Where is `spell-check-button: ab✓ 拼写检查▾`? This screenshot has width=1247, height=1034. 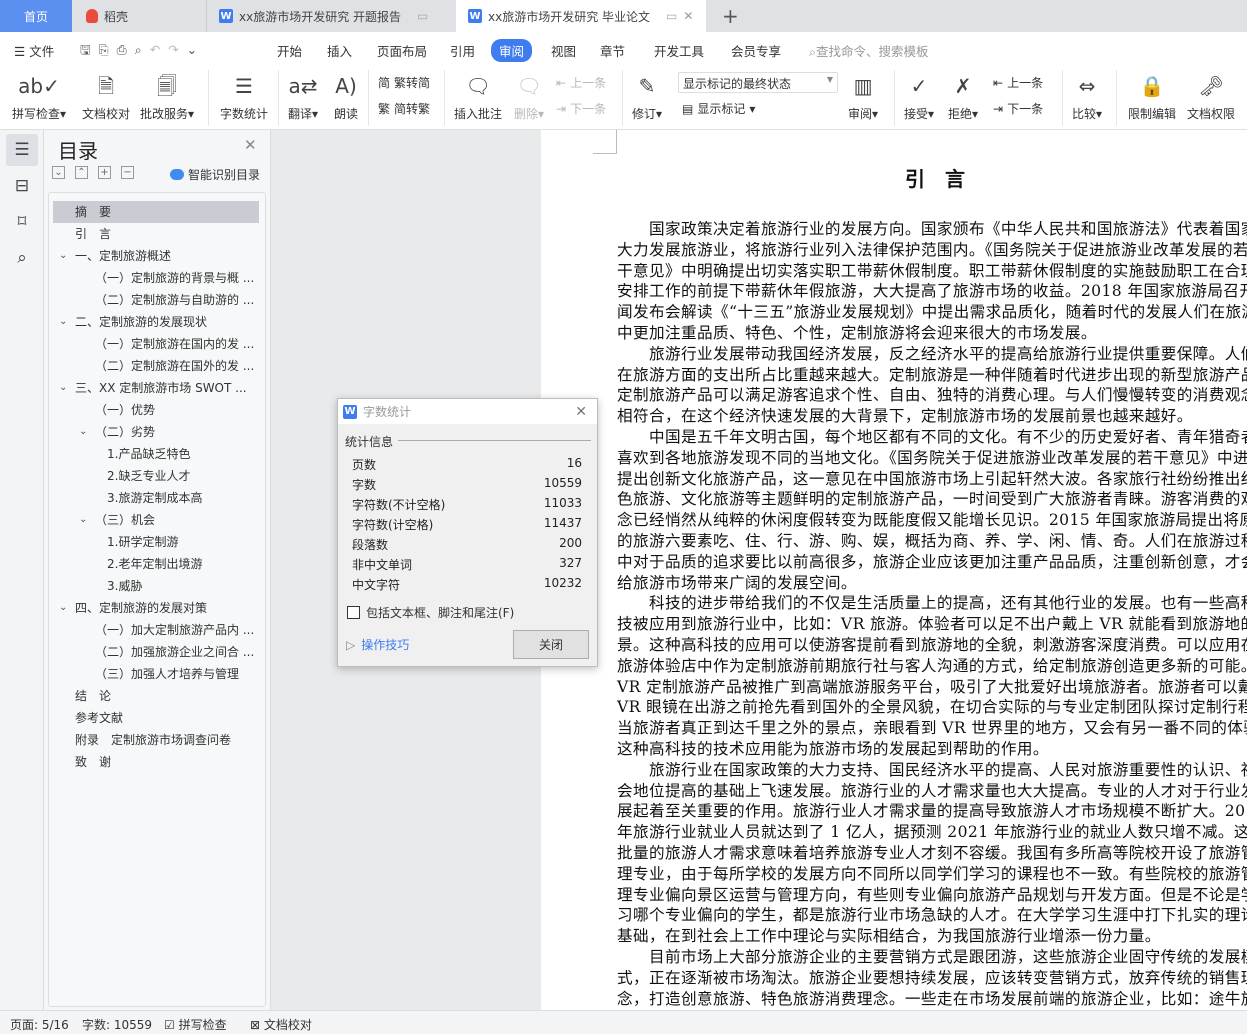
spell-check-button: ab✓ 拼写检查▾ is located at coordinates (39, 96).